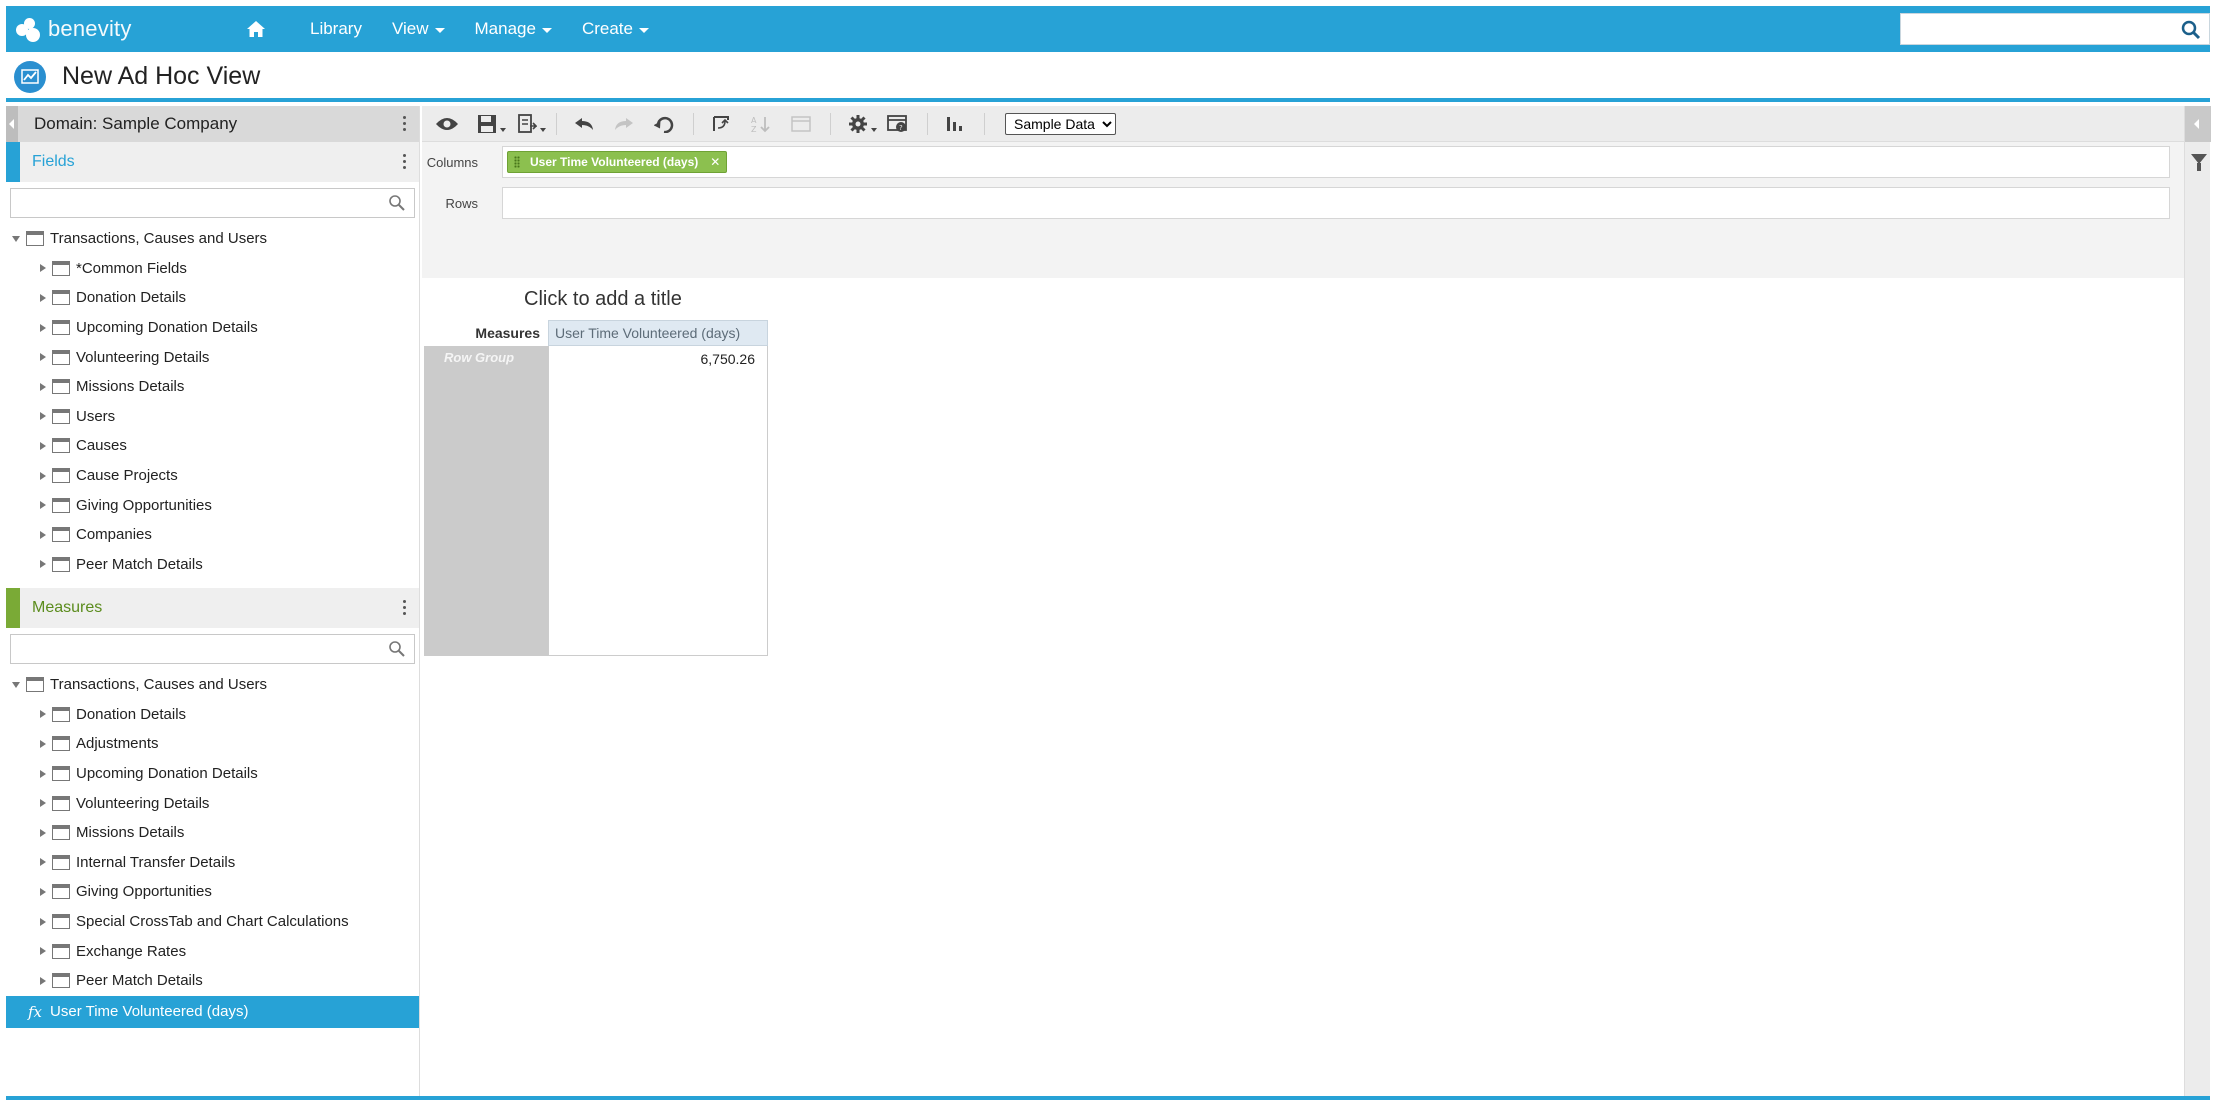  Describe the element at coordinates (212, 476) in the screenshot. I see `fields-tree-item: Cause Projects` at that location.